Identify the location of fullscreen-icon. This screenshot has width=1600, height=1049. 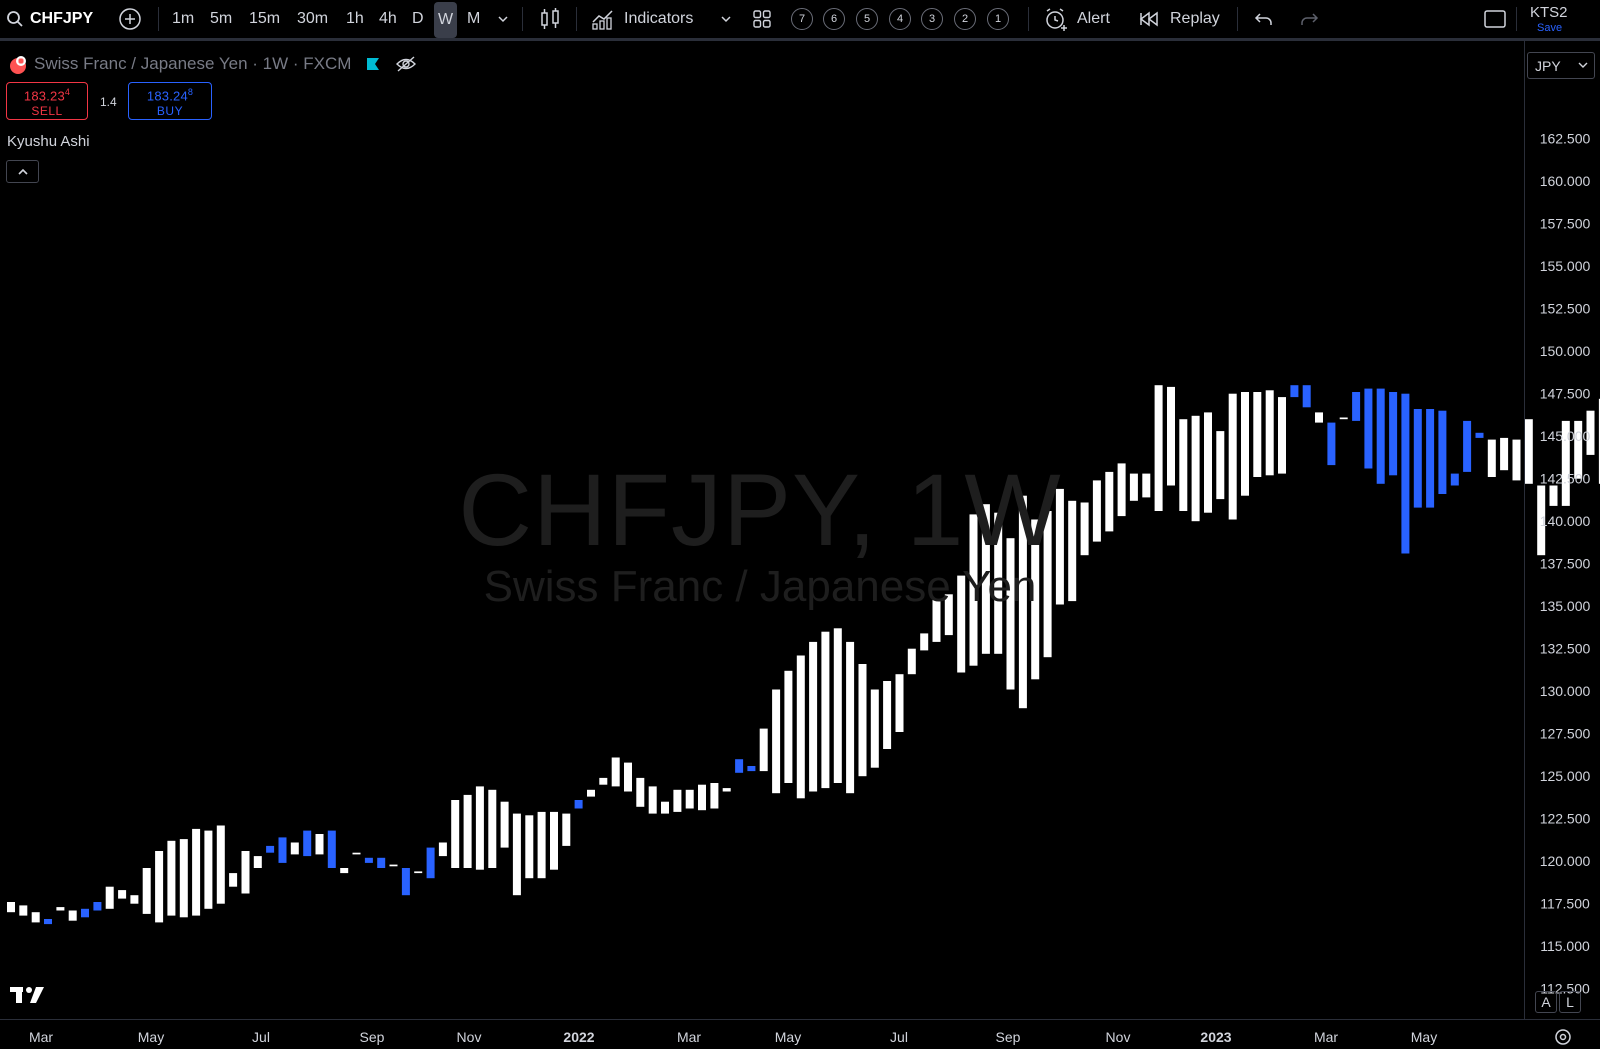
(1495, 19).